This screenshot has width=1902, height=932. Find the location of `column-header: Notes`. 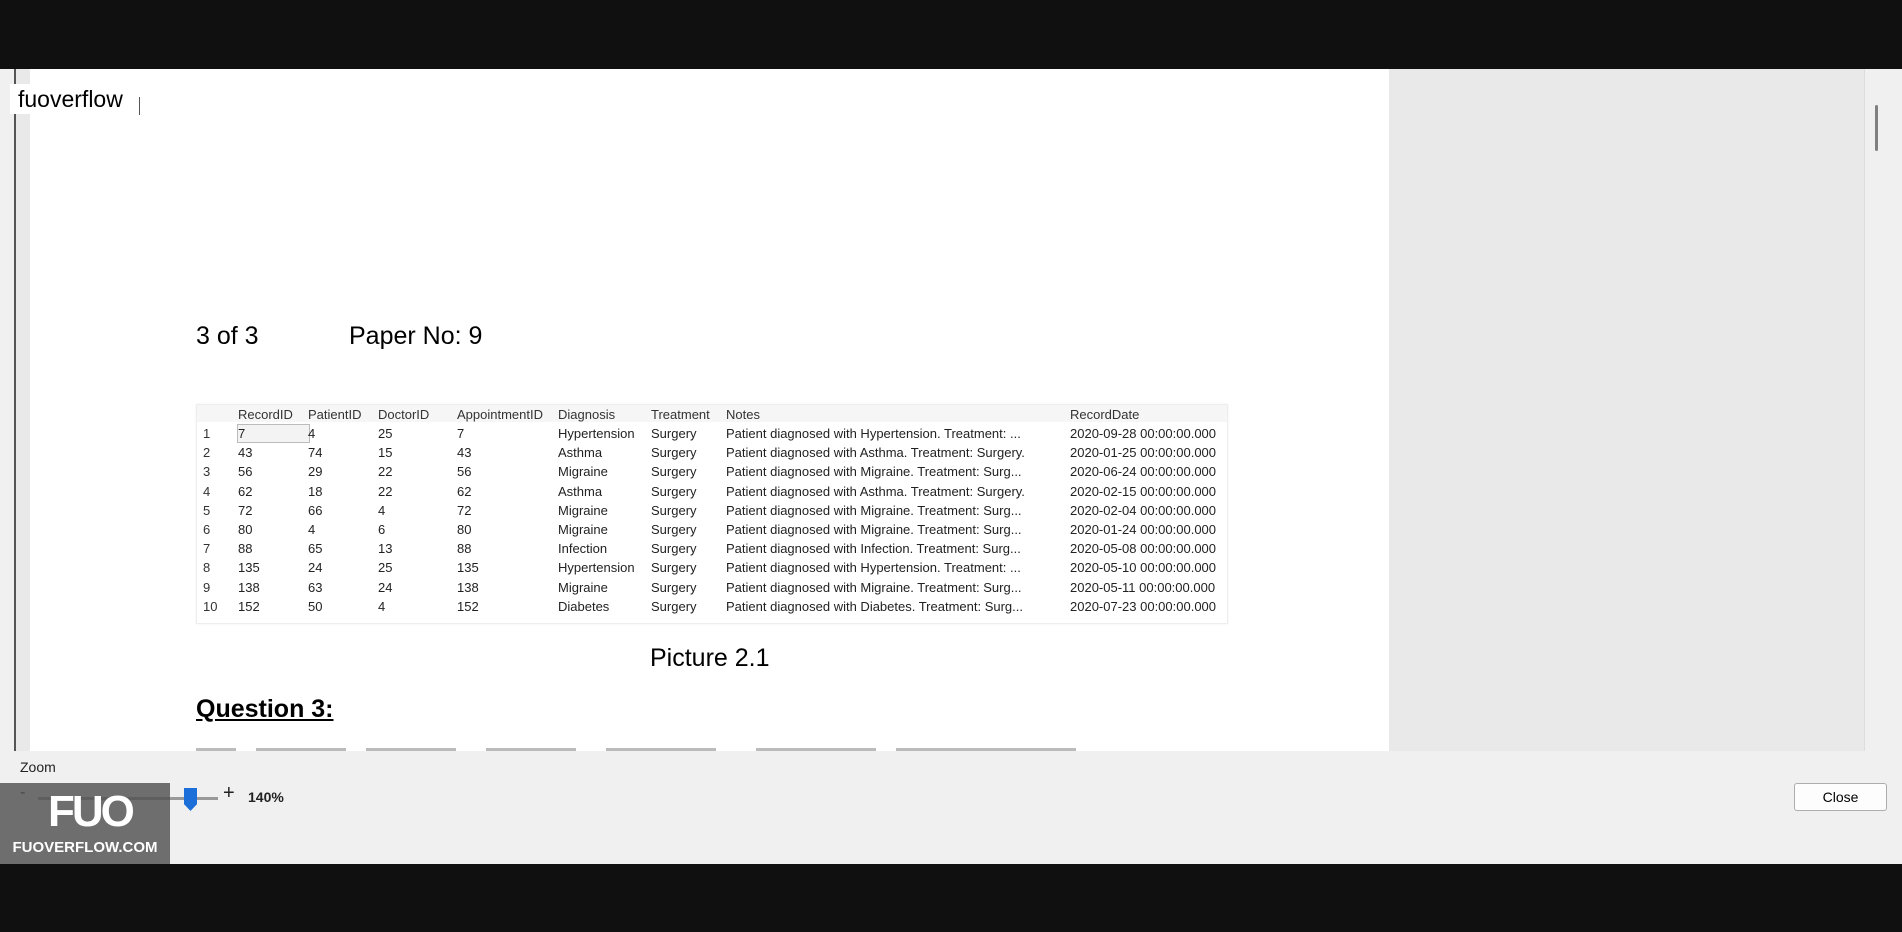

column-header: Notes is located at coordinates (743, 414).